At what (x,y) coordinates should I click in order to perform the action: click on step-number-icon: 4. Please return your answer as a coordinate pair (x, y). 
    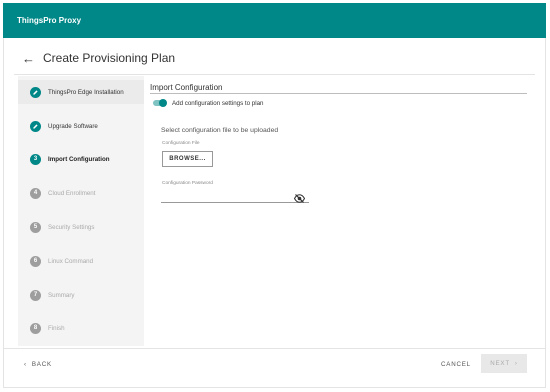
    Looking at the image, I should click on (35, 193).